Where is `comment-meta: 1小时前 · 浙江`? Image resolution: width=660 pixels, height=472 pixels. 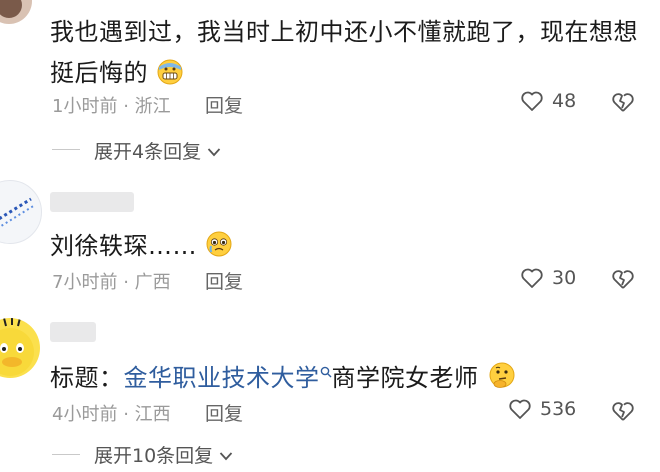 comment-meta: 1小时前 · 浙江 is located at coordinates (111, 105).